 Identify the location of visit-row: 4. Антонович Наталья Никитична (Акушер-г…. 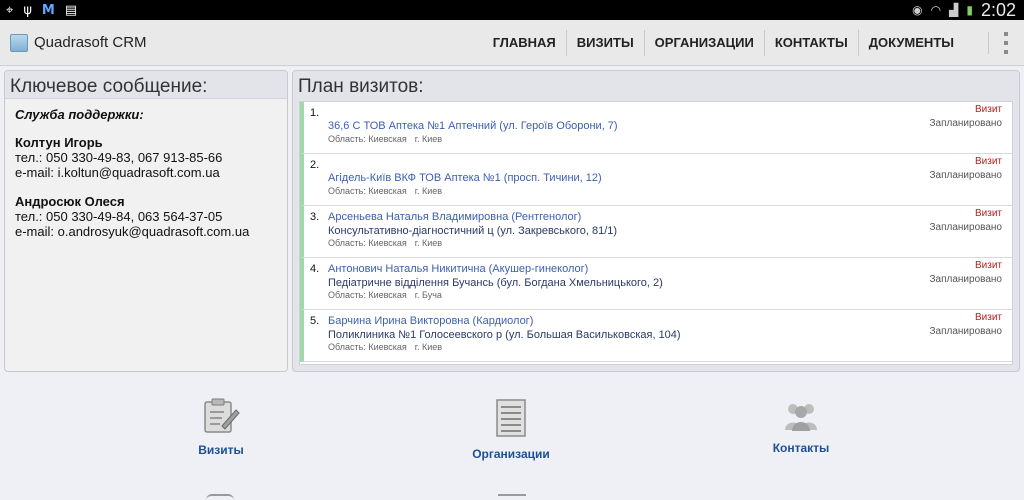
(656, 284).